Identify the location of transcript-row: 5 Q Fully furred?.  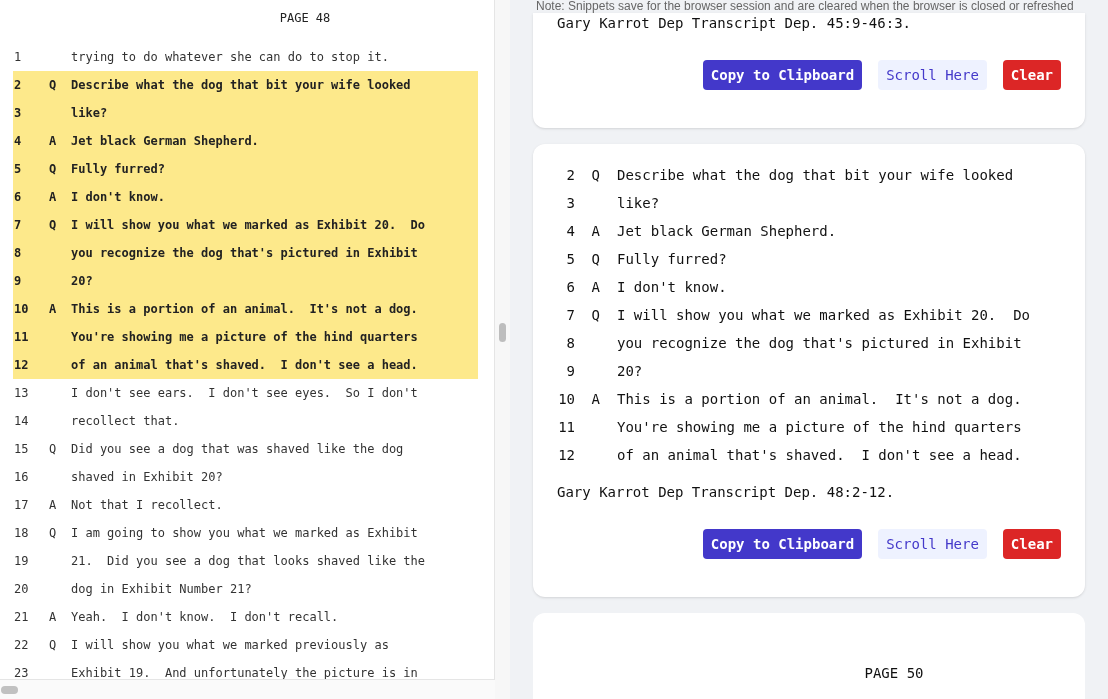
(245, 169).